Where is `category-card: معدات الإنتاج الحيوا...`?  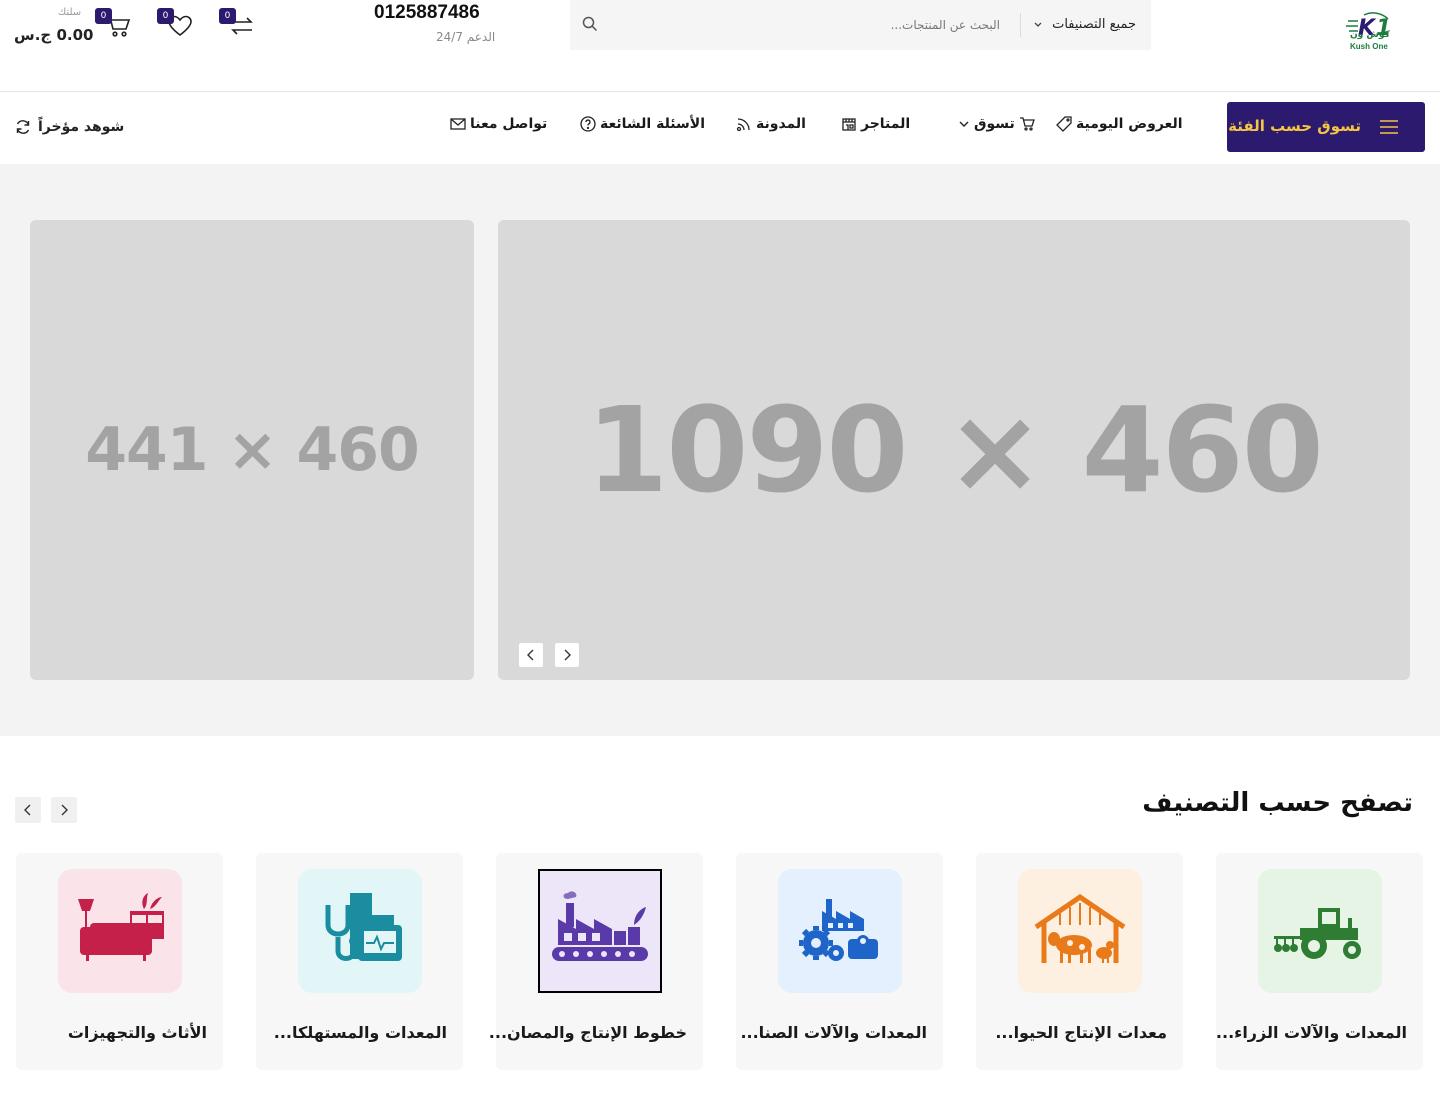
category-card: معدات الإنتاج الحيوا... is located at coordinates (1079, 961).